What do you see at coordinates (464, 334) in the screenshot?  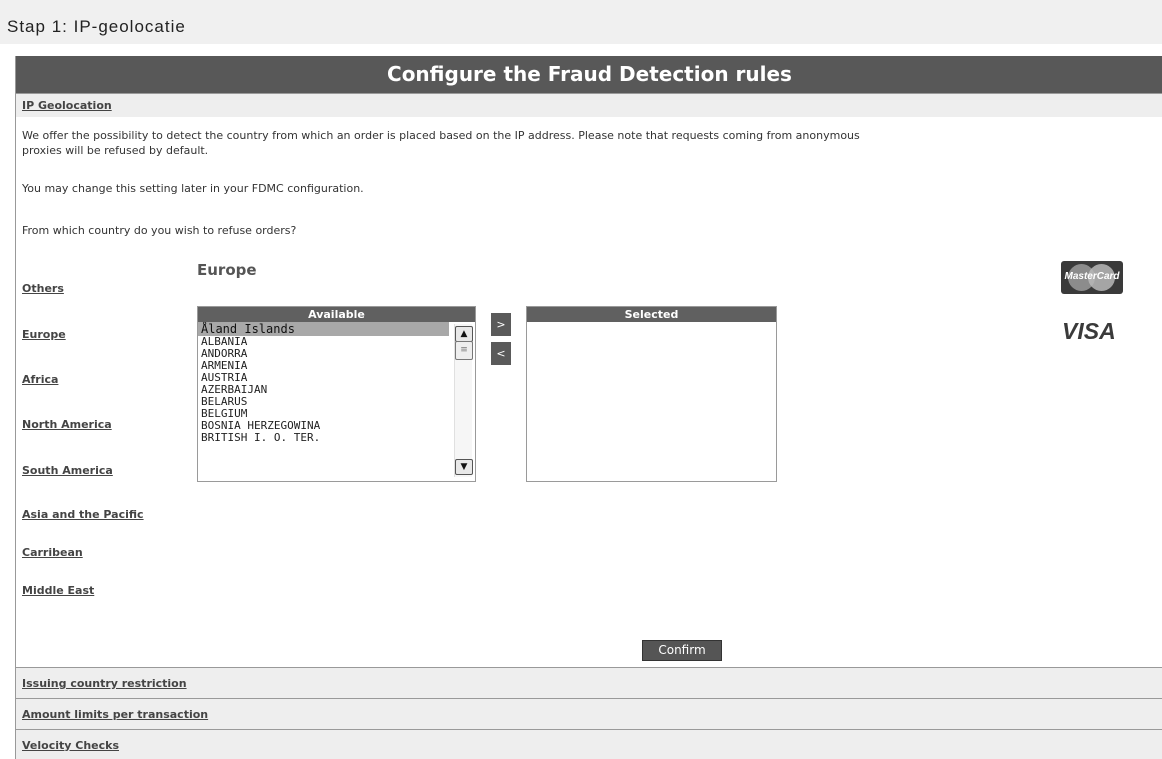 I see `scroll-up-icon: ▲` at bounding box center [464, 334].